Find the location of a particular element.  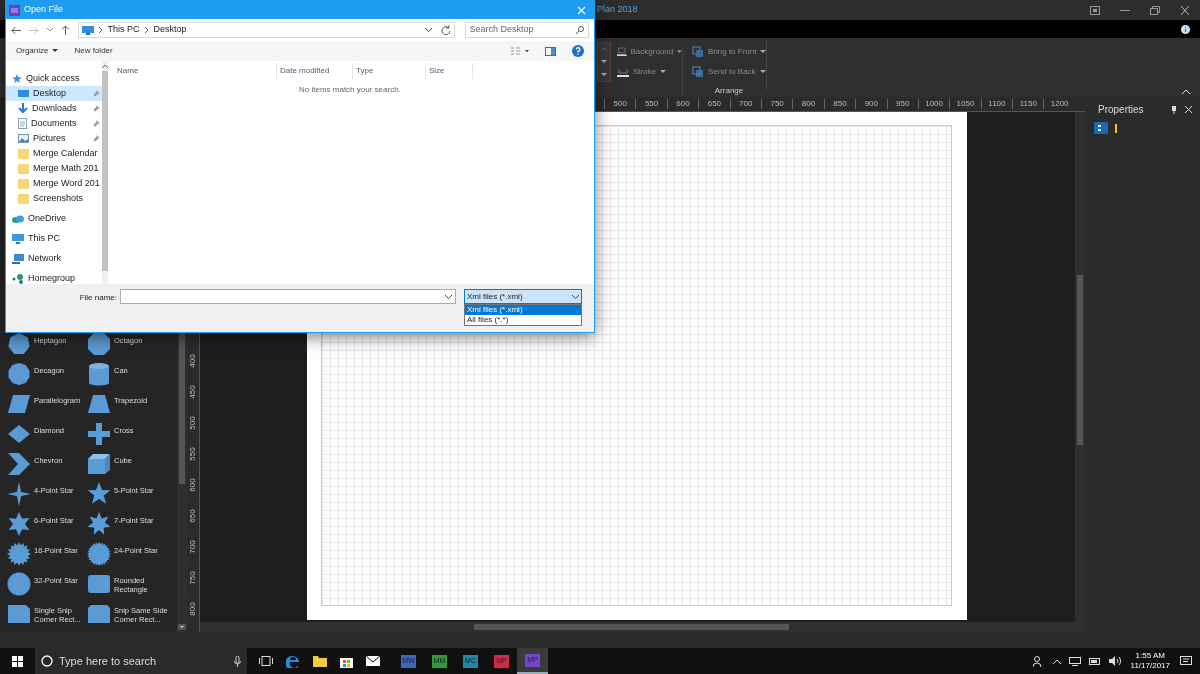

preview-pane-icon is located at coordinates (550, 51).